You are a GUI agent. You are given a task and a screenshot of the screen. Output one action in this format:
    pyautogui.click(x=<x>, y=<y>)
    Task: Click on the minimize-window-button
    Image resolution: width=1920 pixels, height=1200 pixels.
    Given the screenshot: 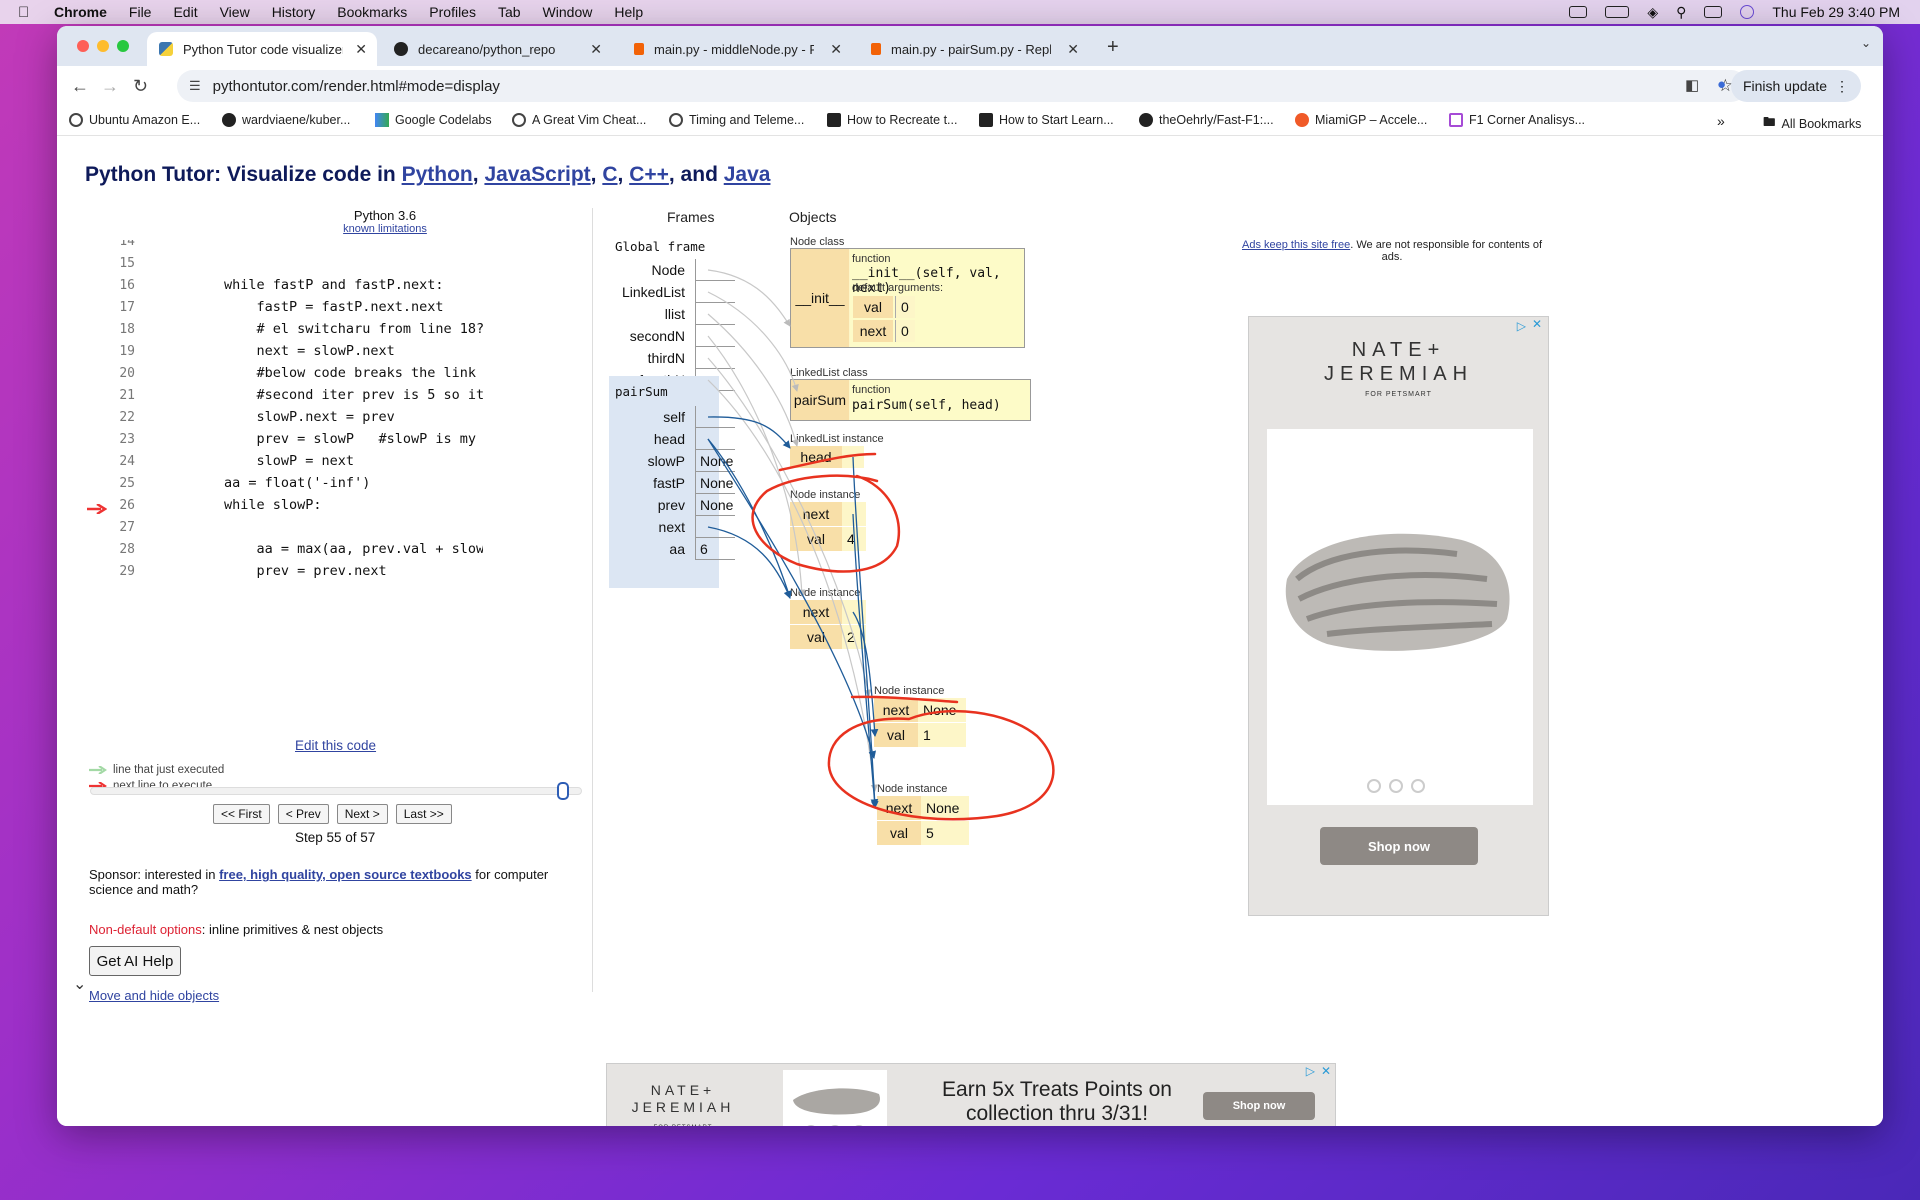 What is the action you would take?
    pyautogui.click(x=103, y=46)
    